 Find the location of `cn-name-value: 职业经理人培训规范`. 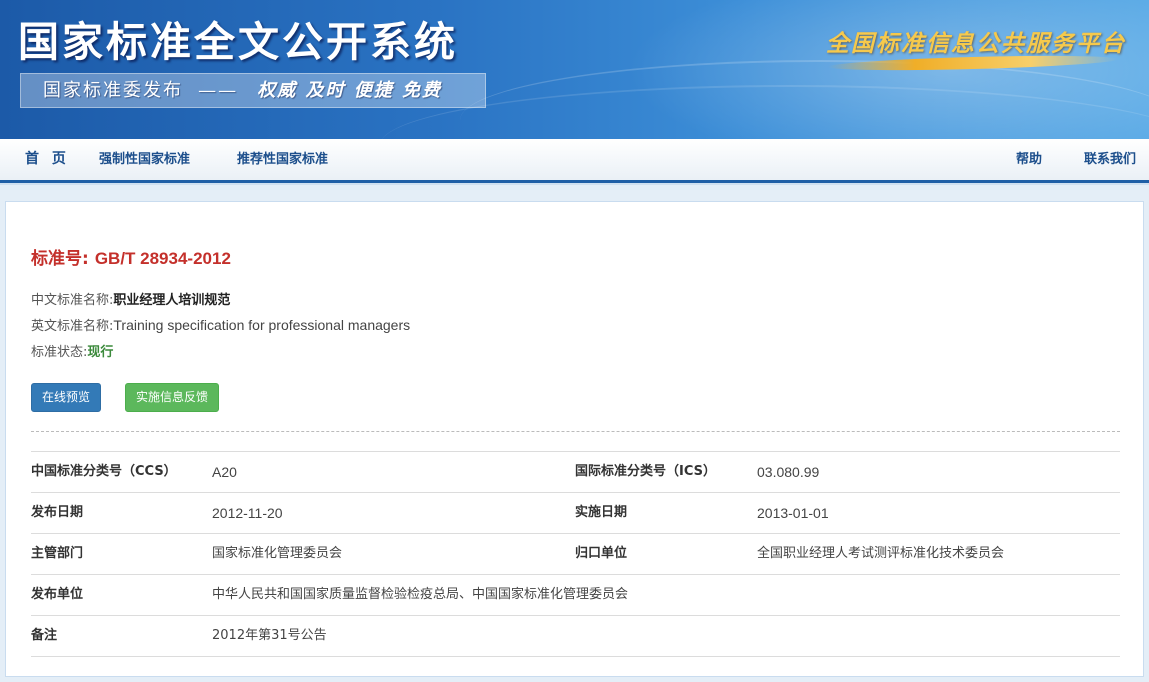

cn-name-value: 职业经理人培训规范 is located at coordinates (172, 300).